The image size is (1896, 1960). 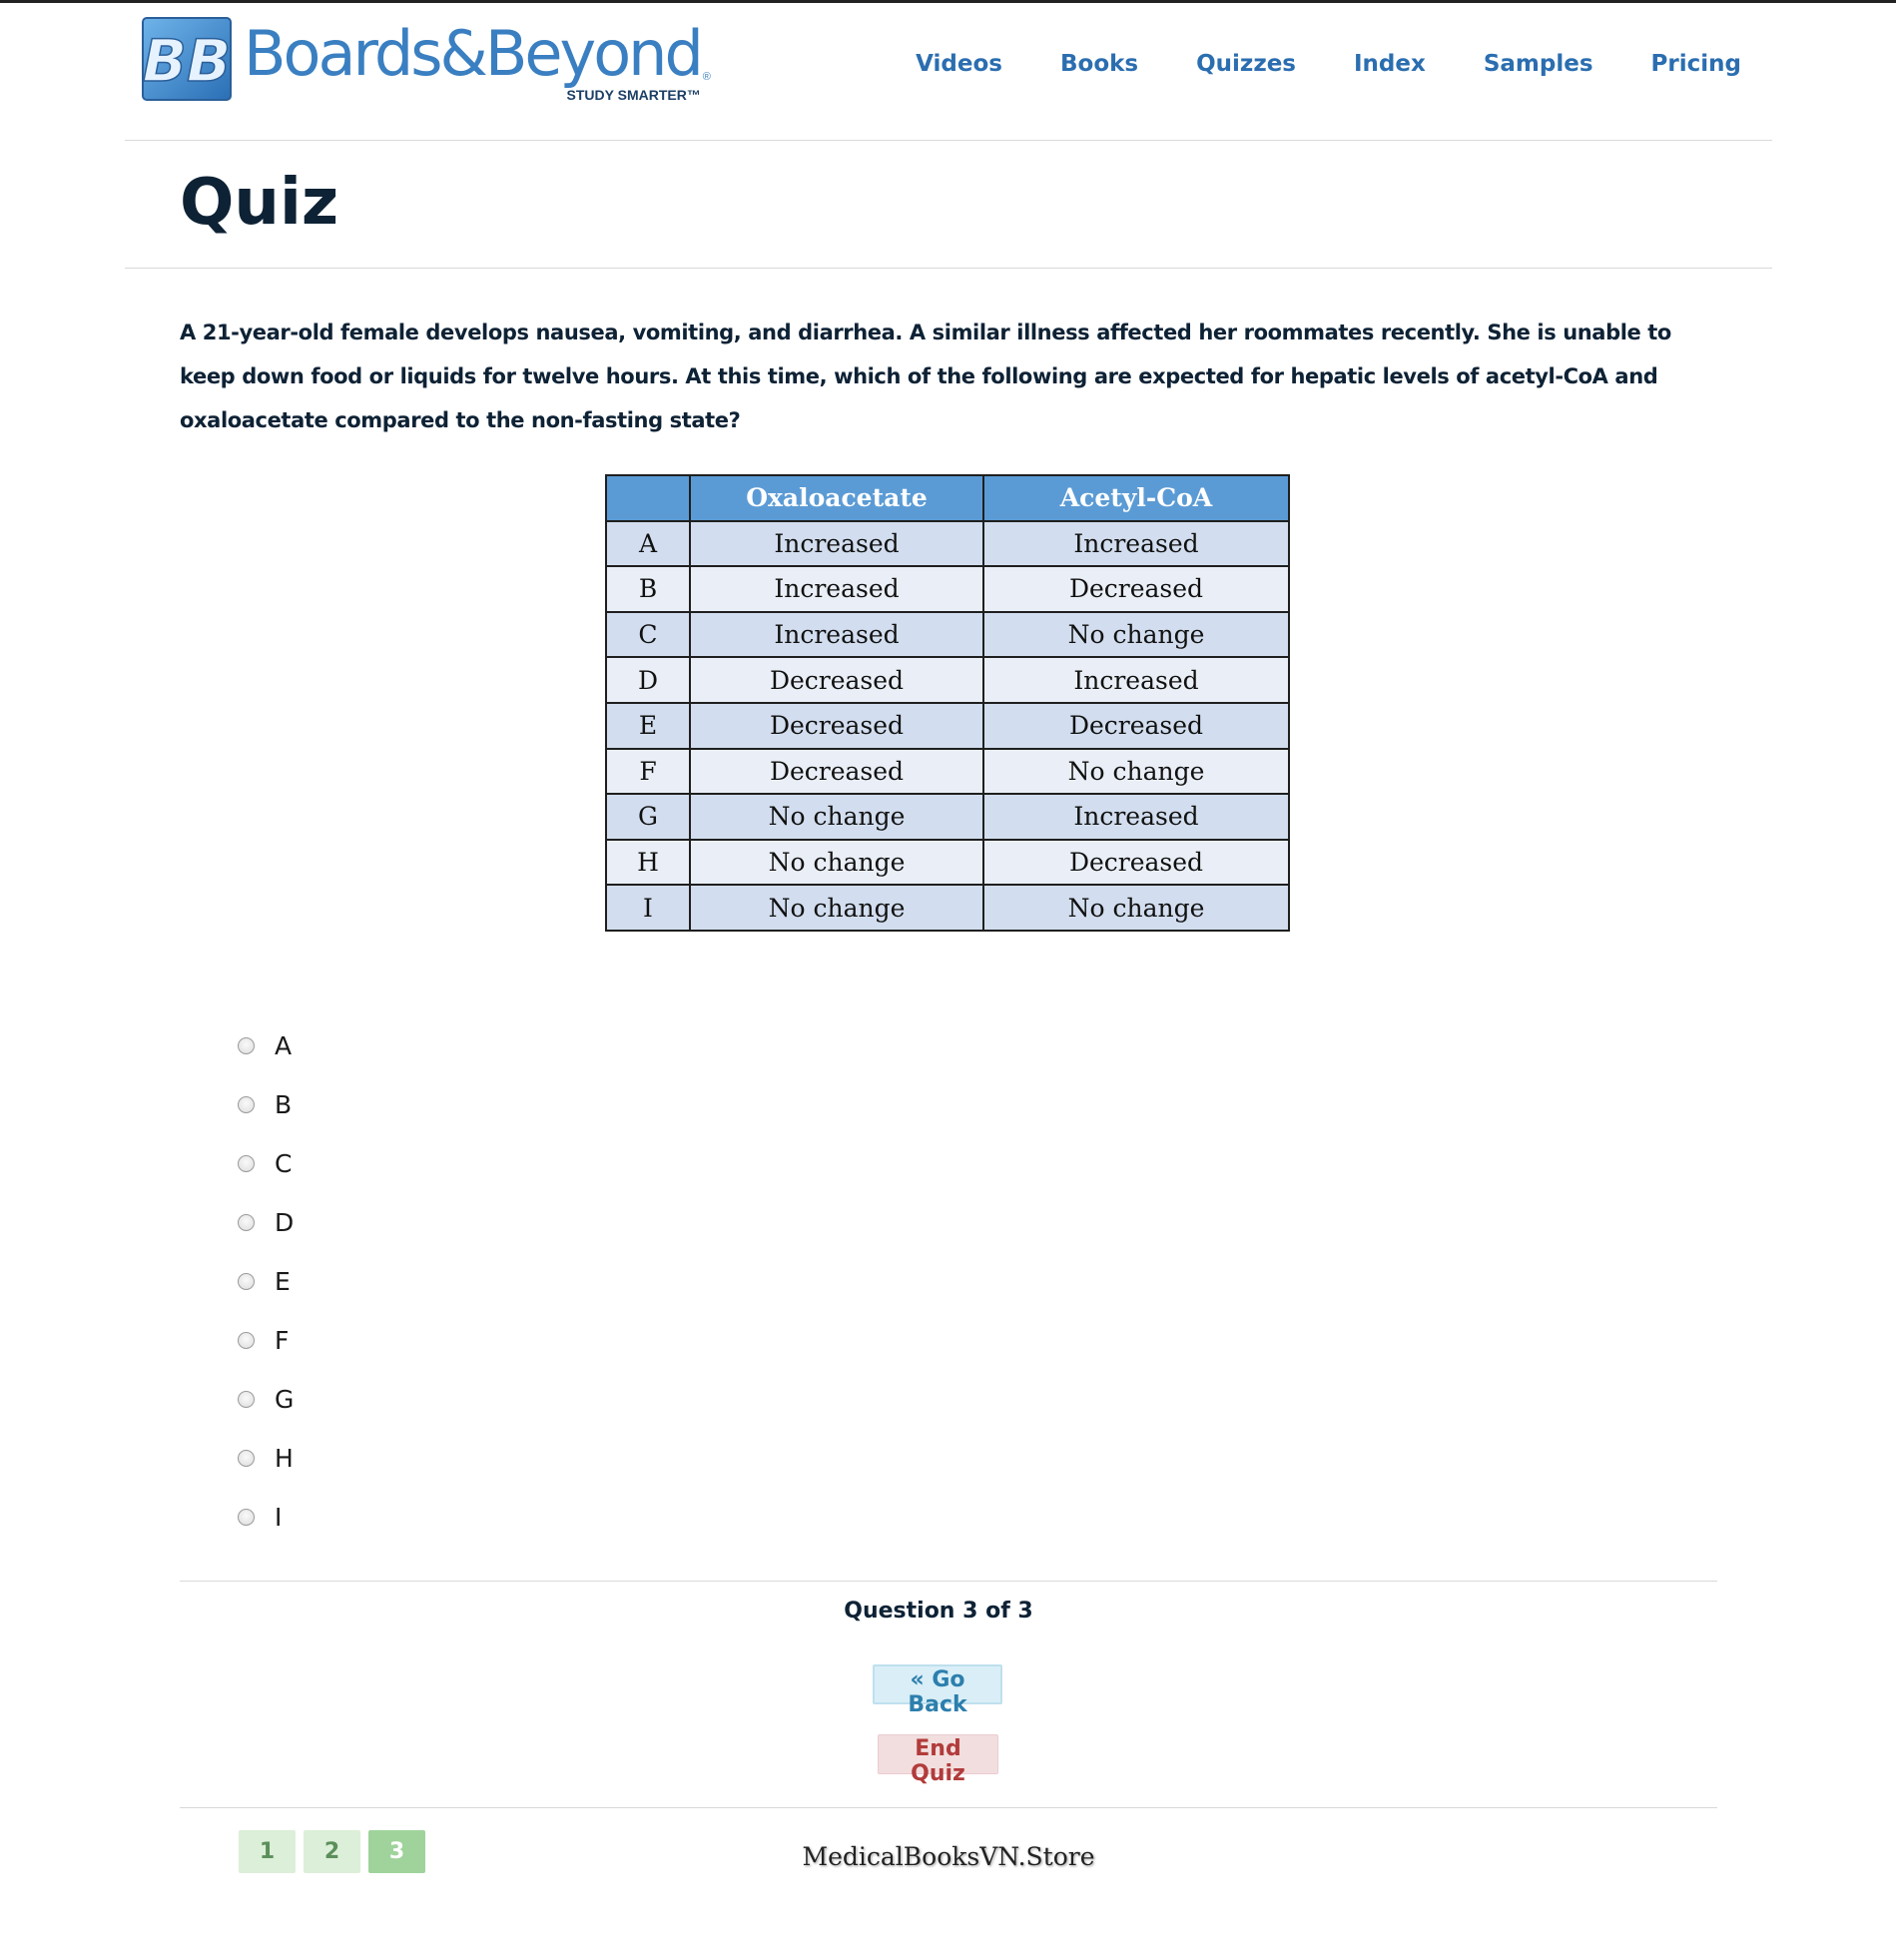 What do you see at coordinates (266, 1045) in the screenshot?
I see `option-a: A` at bounding box center [266, 1045].